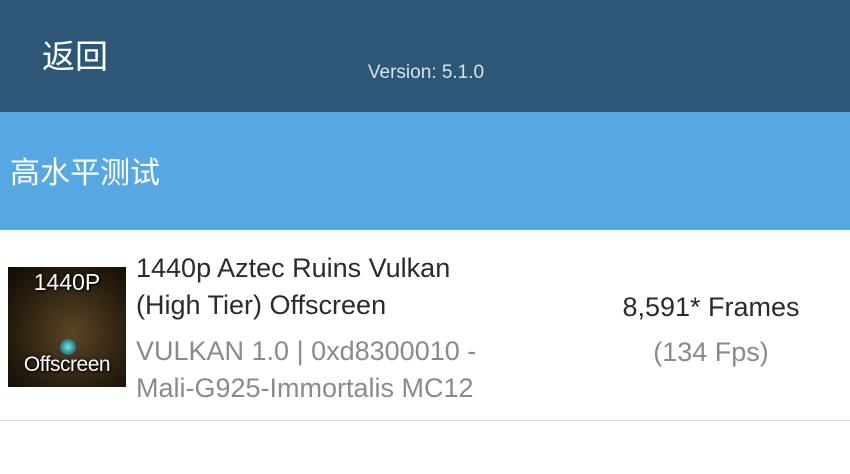  I want to click on version-label: Version: 5.1.0, so click(426, 72).